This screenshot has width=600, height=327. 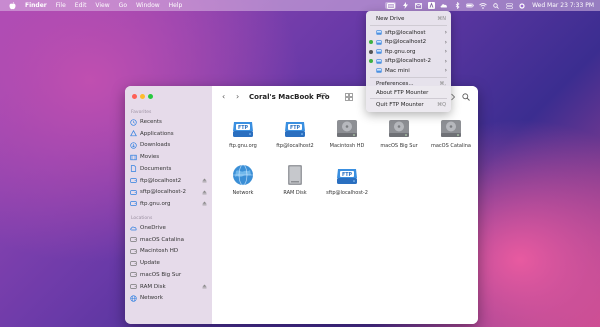 What do you see at coordinates (243, 179) in the screenshot?
I see `file-item-network: Network` at bounding box center [243, 179].